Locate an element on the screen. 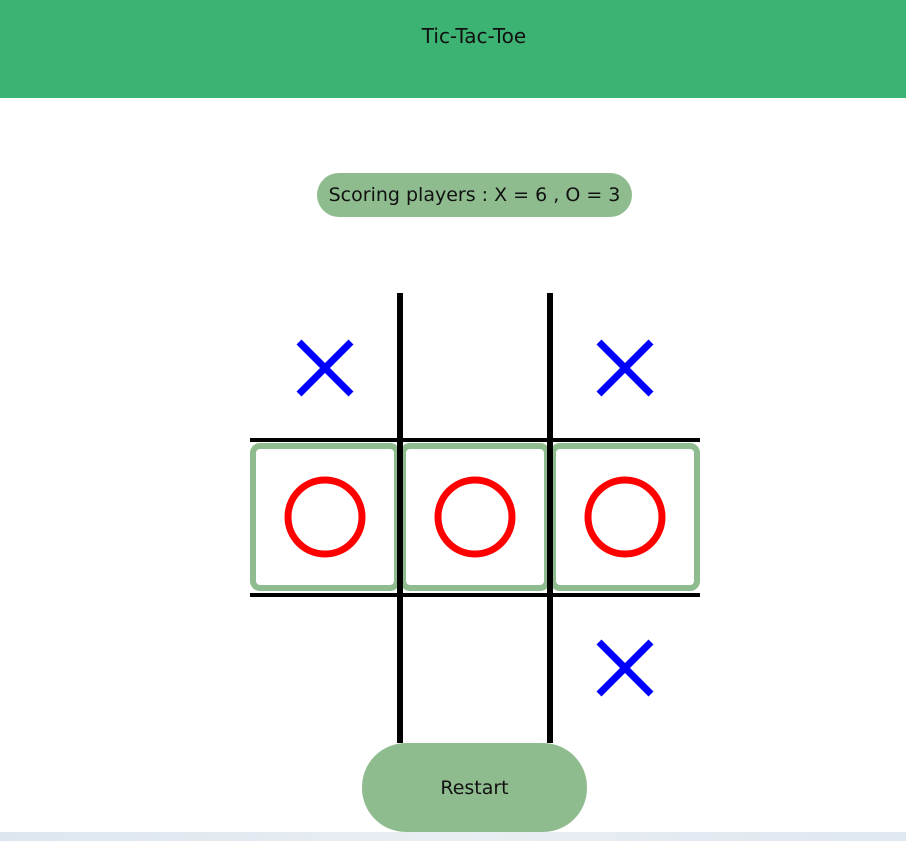  restart-button: Restart is located at coordinates (474, 787).